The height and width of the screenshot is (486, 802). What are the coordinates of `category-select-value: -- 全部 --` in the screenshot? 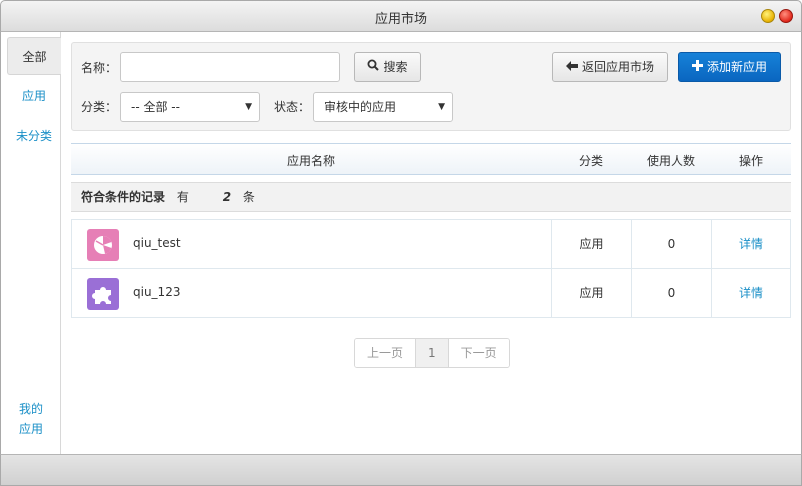 It's located at (155, 107).